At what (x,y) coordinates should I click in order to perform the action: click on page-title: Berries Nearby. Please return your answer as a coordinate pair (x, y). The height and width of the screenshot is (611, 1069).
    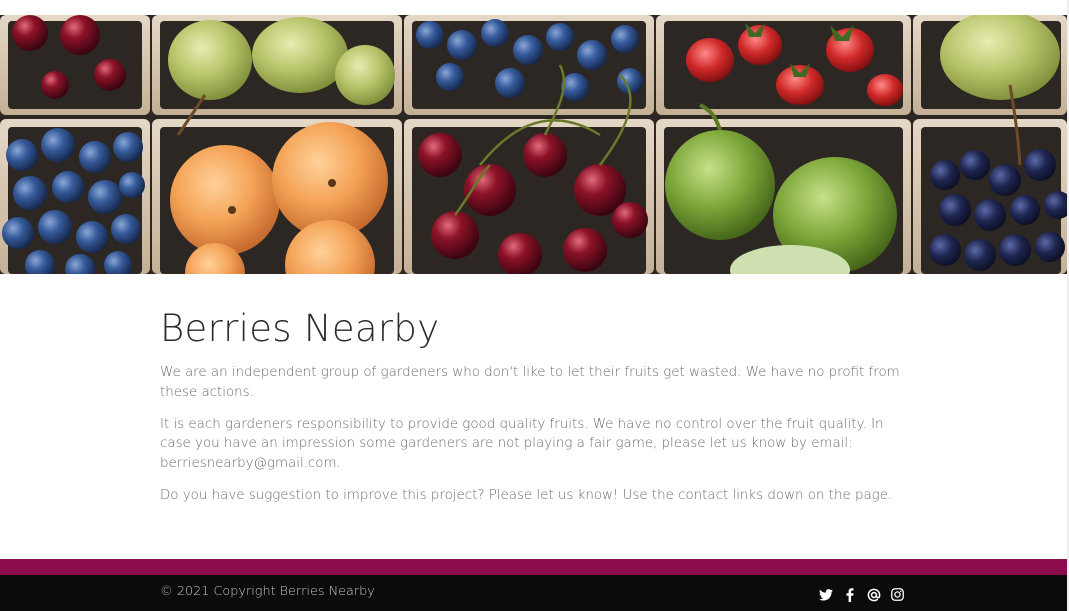
    Looking at the image, I should click on (300, 328).